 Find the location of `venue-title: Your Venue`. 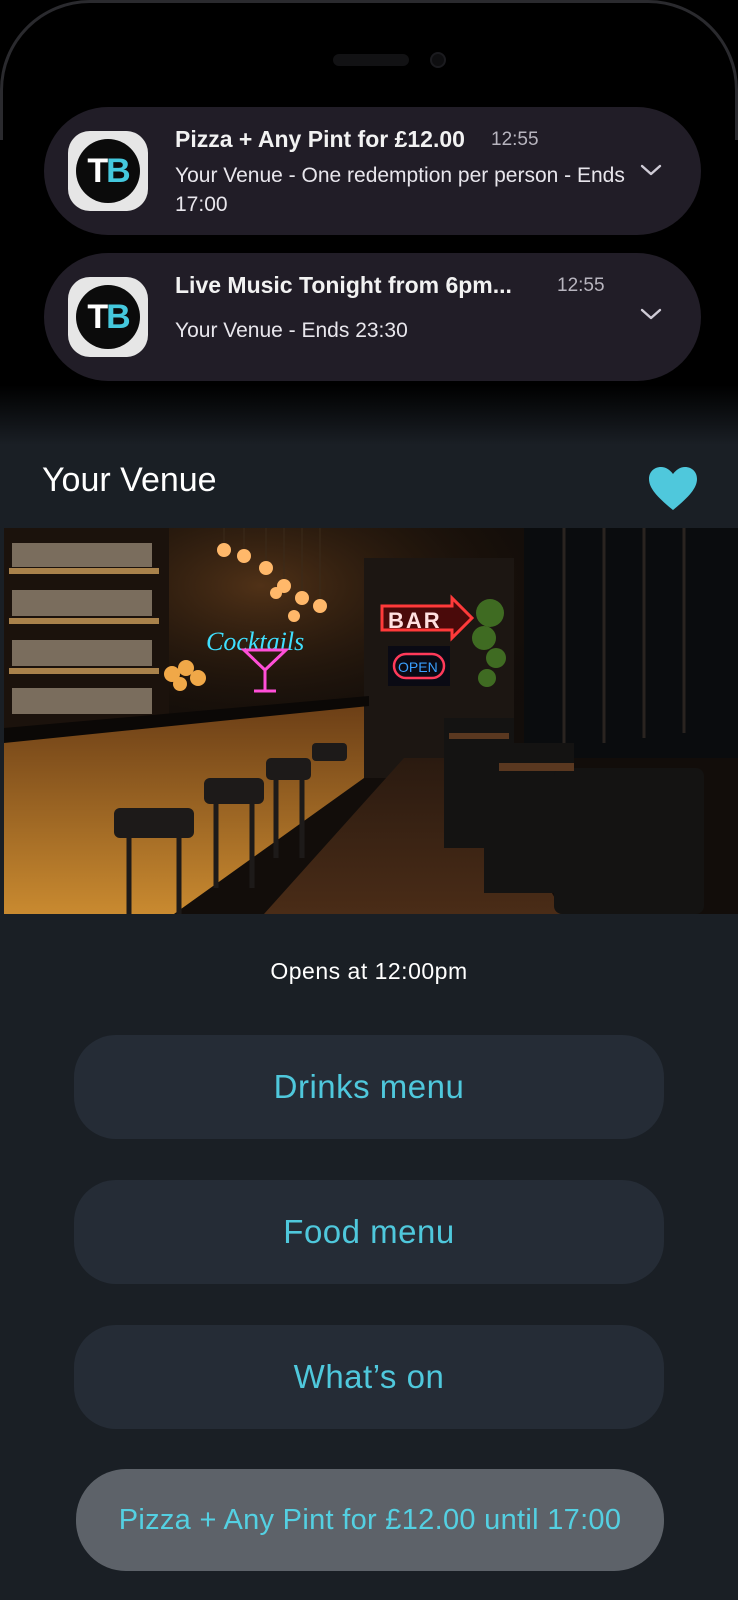

venue-title: Your Venue is located at coordinates (129, 480).